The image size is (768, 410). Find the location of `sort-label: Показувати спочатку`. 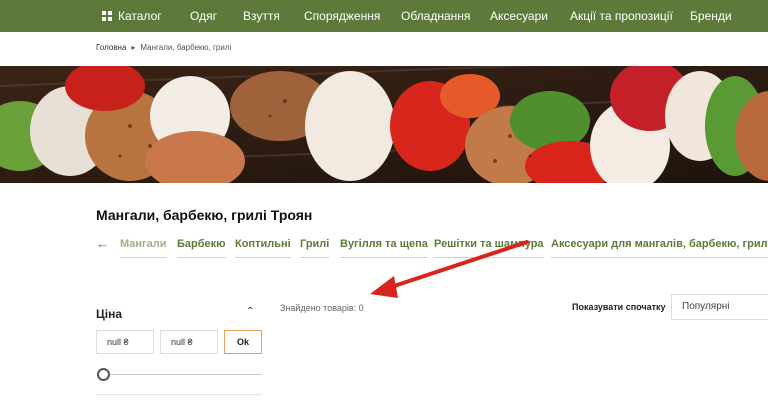

sort-label: Показувати спочатку is located at coordinates (619, 307).